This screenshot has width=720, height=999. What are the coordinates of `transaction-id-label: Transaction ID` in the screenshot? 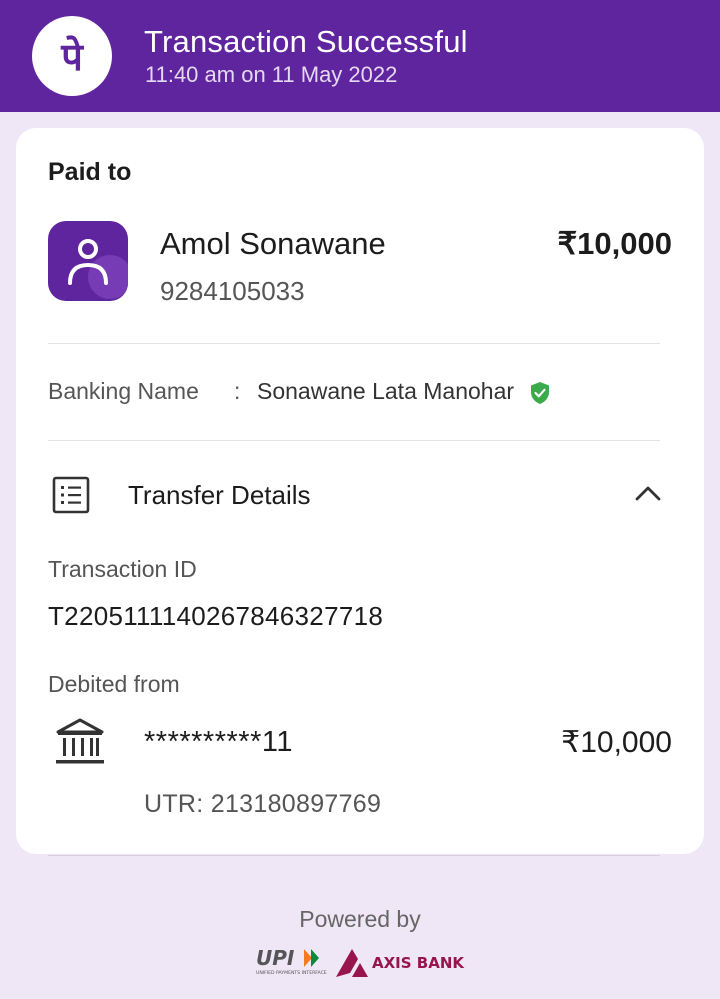 It's located at (122, 569).